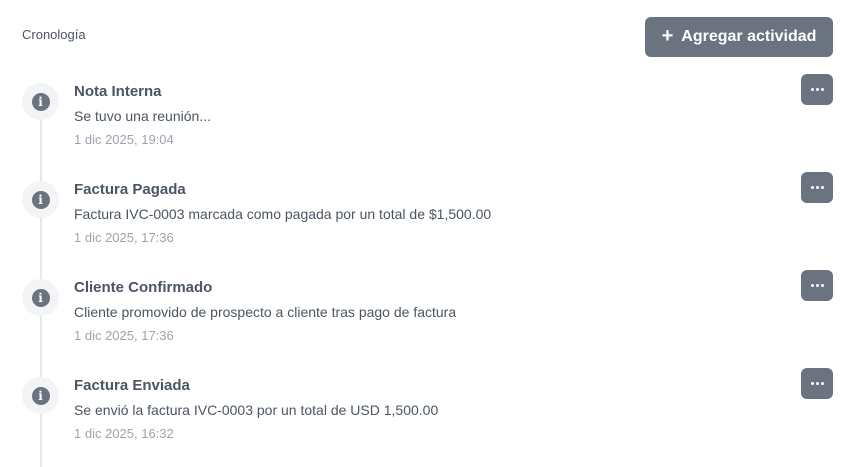  Describe the element at coordinates (130, 189) in the screenshot. I see `timeline-item-title: Factura Pagada` at that location.